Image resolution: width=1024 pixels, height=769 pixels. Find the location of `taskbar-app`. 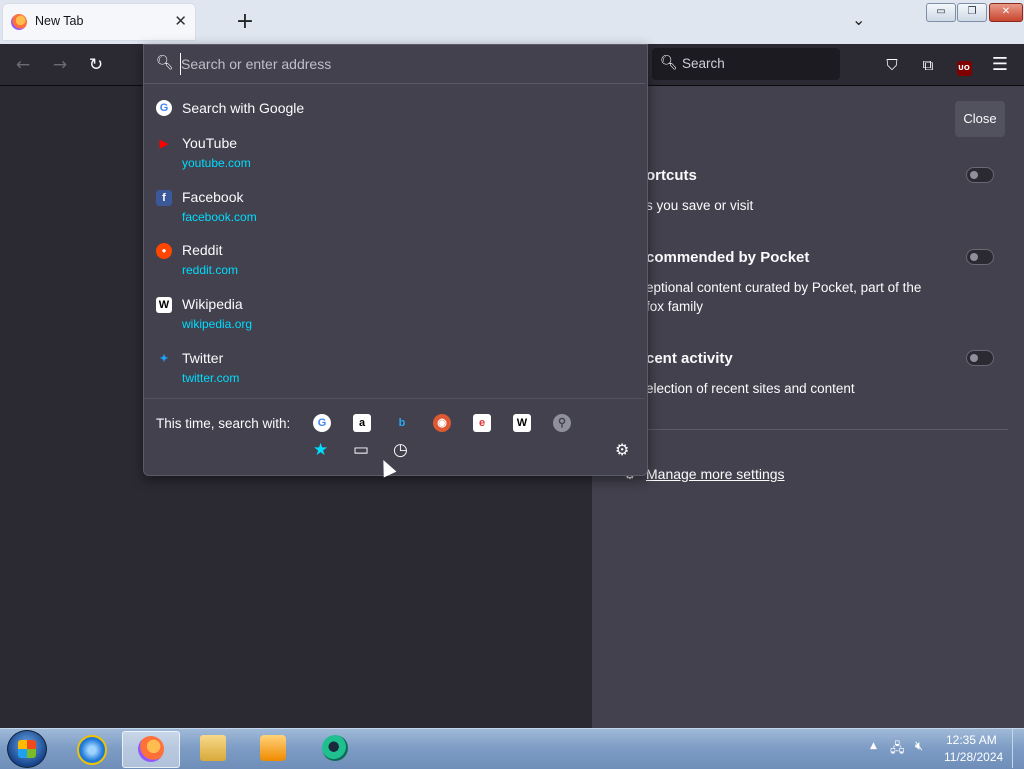

taskbar-app is located at coordinates (335, 748).